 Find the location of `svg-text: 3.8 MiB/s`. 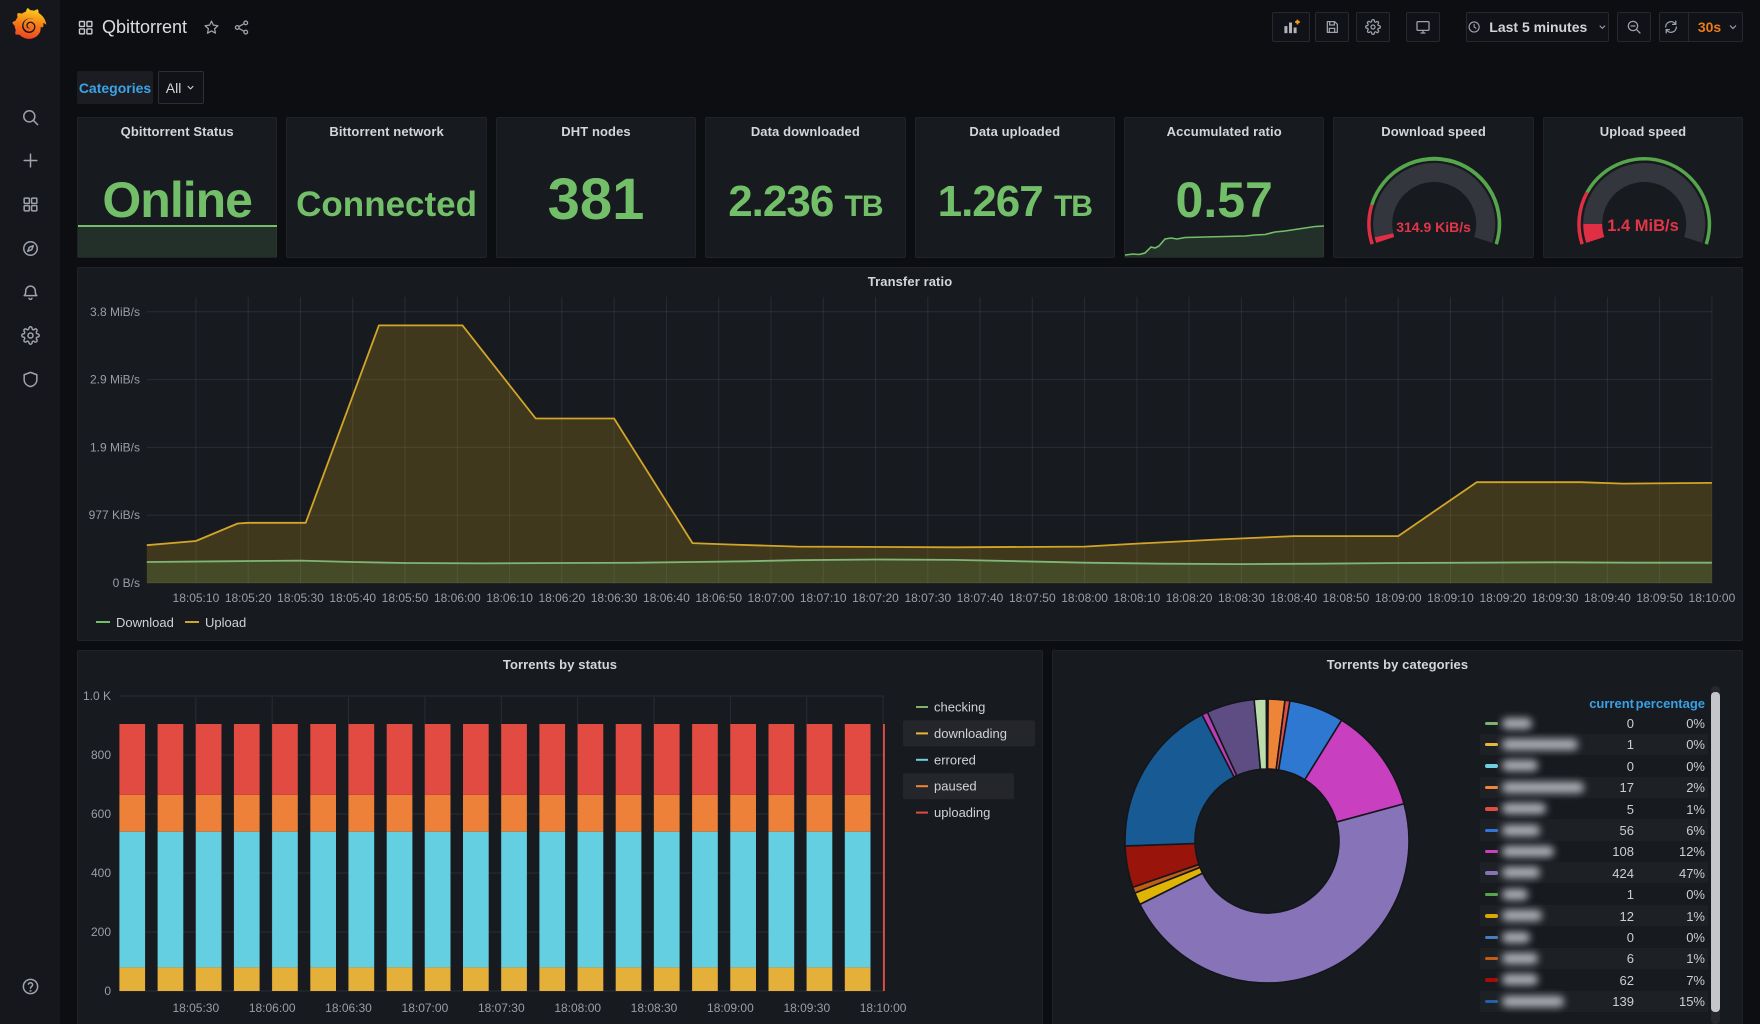

svg-text: 3.8 MiB/s is located at coordinates (115, 312).